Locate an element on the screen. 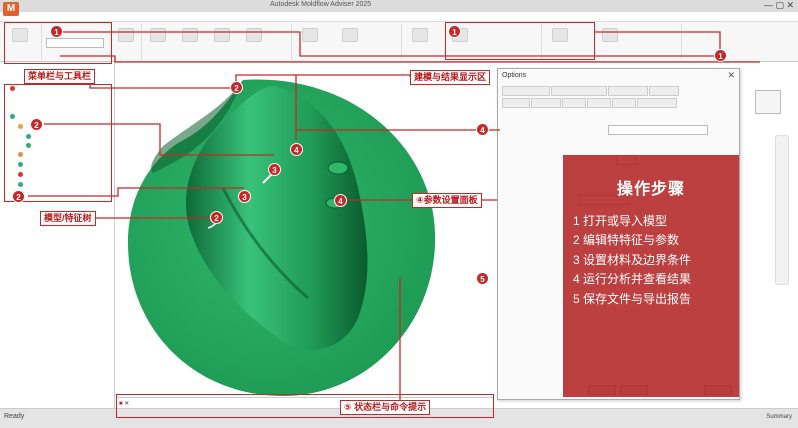 The width and height of the screenshot is (798, 428). window-controls: — ▢ ✕ is located at coordinates (779, 5).